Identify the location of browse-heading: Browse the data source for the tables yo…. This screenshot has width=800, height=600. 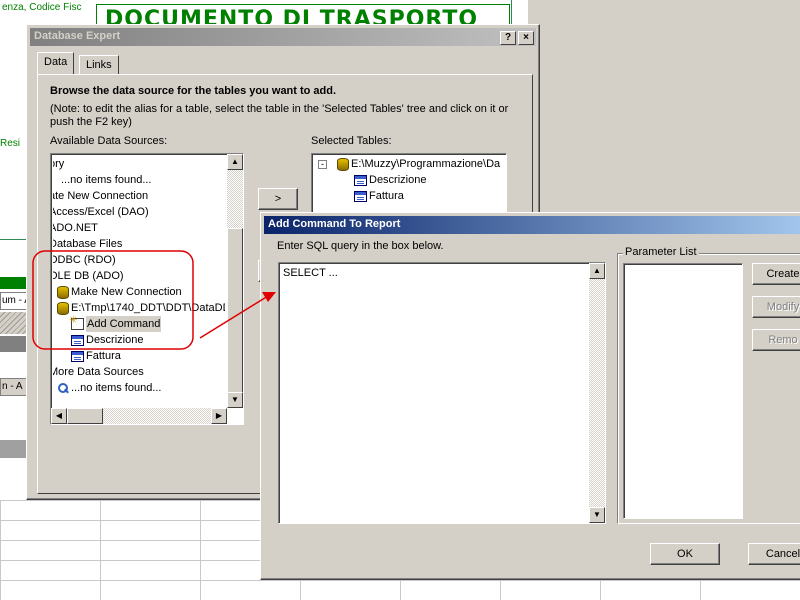
(193, 91).